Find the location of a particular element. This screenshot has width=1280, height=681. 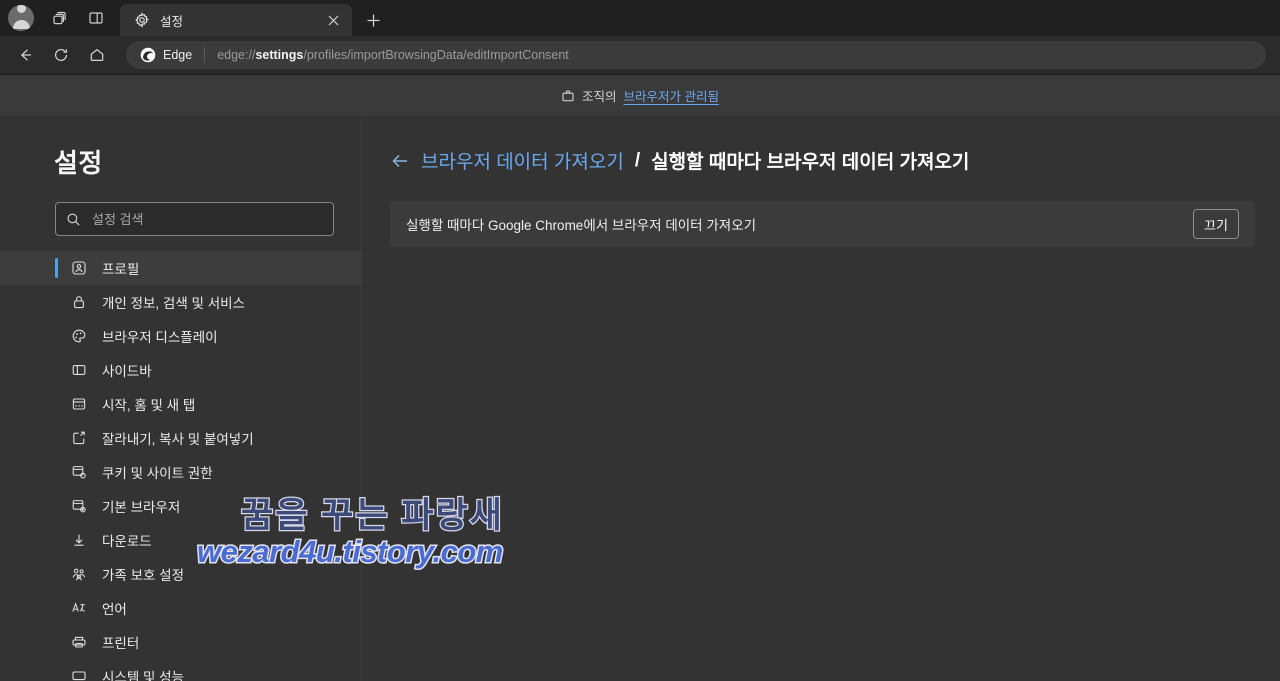

close-glyph is located at coordinates (333, 20).